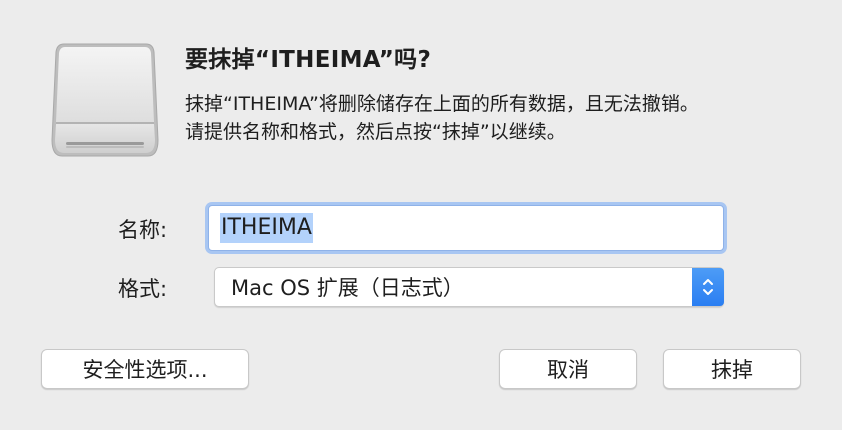 Image resolution: width=842 pixels, height=430 pixels. What do you see at coordinates (143, 230) in the screenshot?
I see `name-label: 名称:` at bounding box center [143, 230].